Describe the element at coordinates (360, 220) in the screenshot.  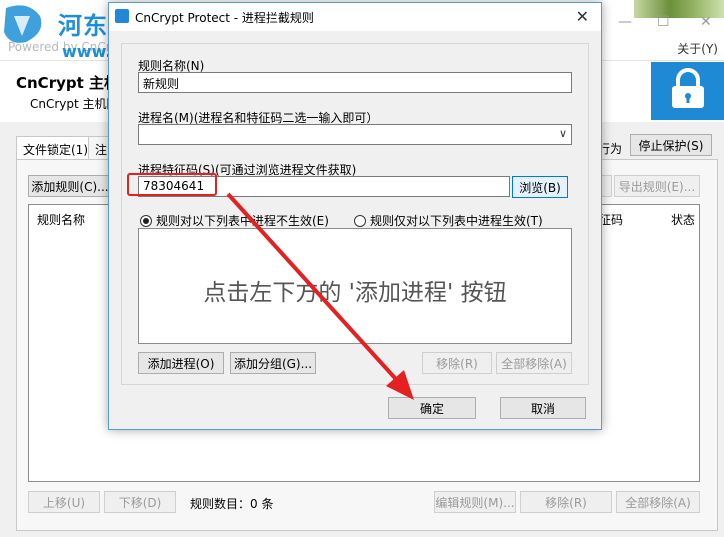
I see `radio-include-dot` at that location.